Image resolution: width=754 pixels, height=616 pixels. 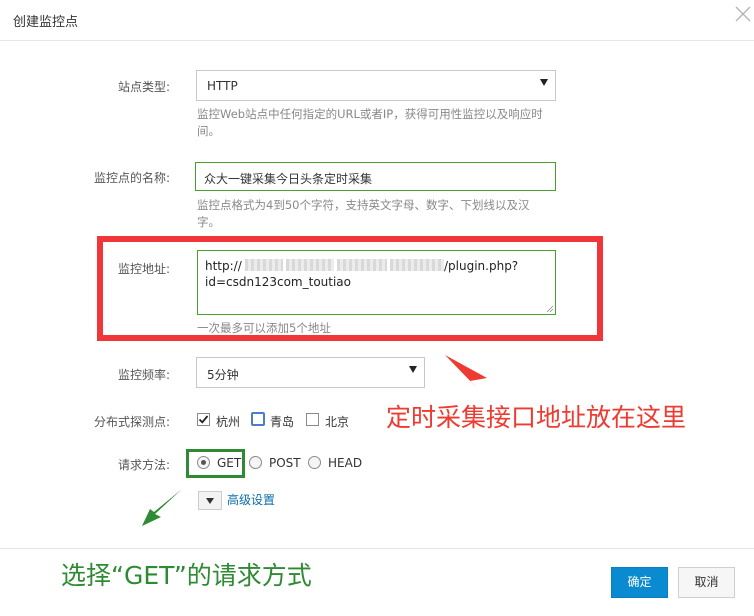 What do you see at coordinates (310, 372) in the screenshot?
I see `frequency-select: 5分钟` at bounding box center [310, 372].